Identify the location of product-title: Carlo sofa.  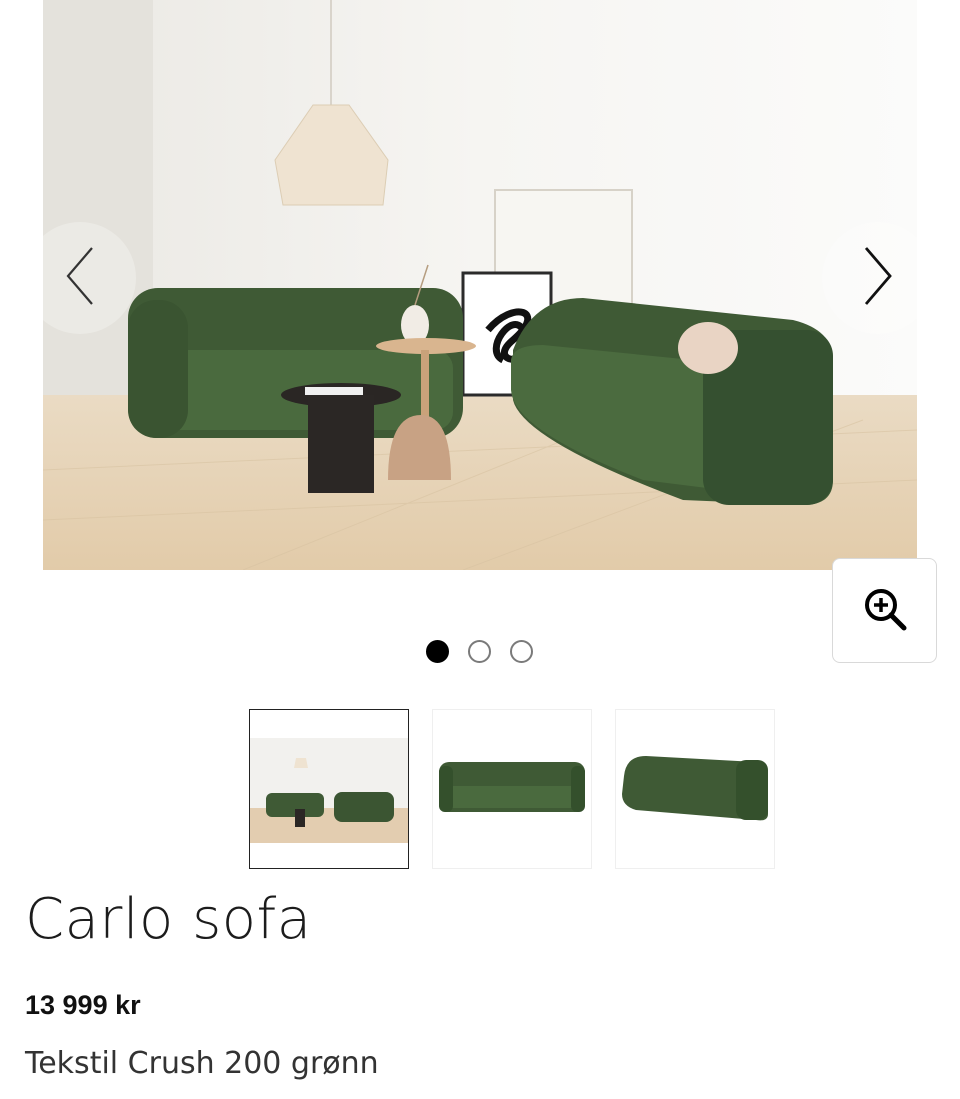
(168, 919).